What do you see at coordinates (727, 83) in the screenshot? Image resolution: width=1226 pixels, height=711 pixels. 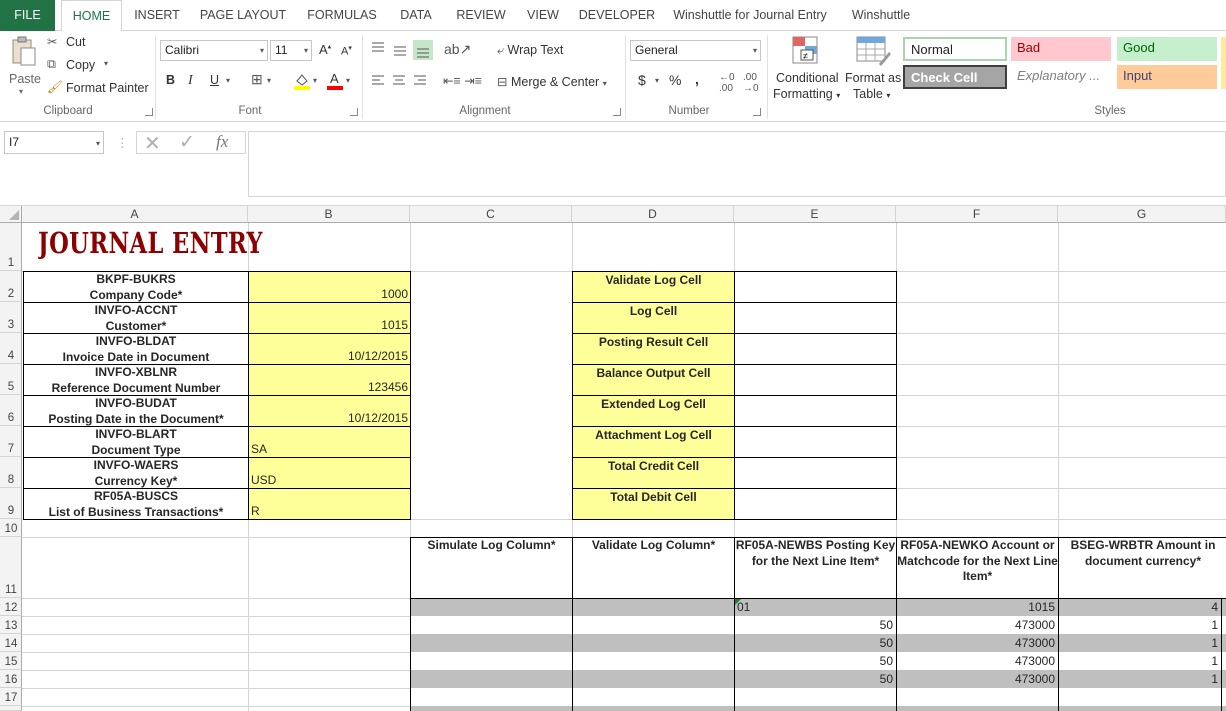 I see `increase-decimal-icon: ←0.00` at bounding box center [727, 83].